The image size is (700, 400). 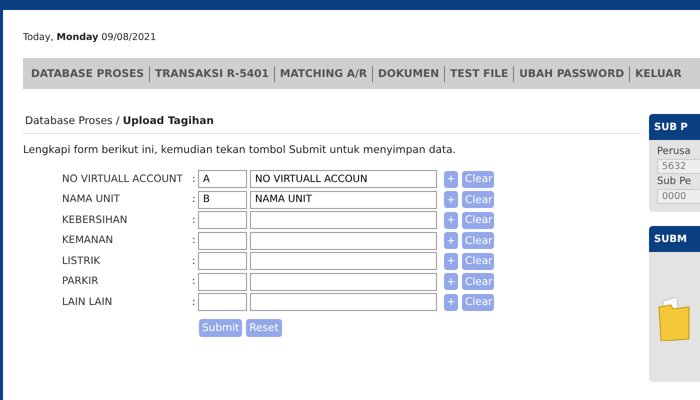 What do you see at coordinates (81, 261) in the screenshot?
I see `field-label: LISTRIK` at bounding box center [81, 261].